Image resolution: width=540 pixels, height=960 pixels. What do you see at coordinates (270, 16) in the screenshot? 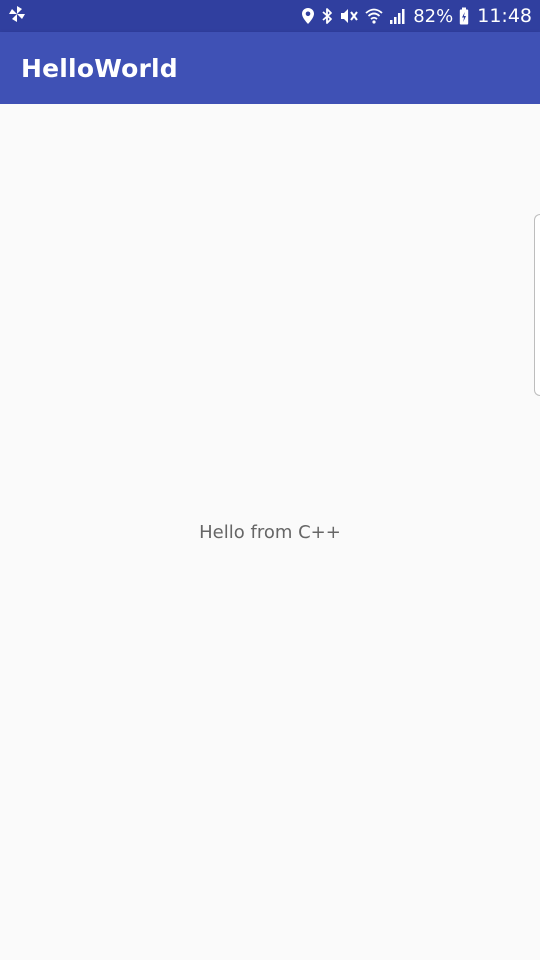
I see `status-bar: 82% 11:48` at bounding box center [270, 16].